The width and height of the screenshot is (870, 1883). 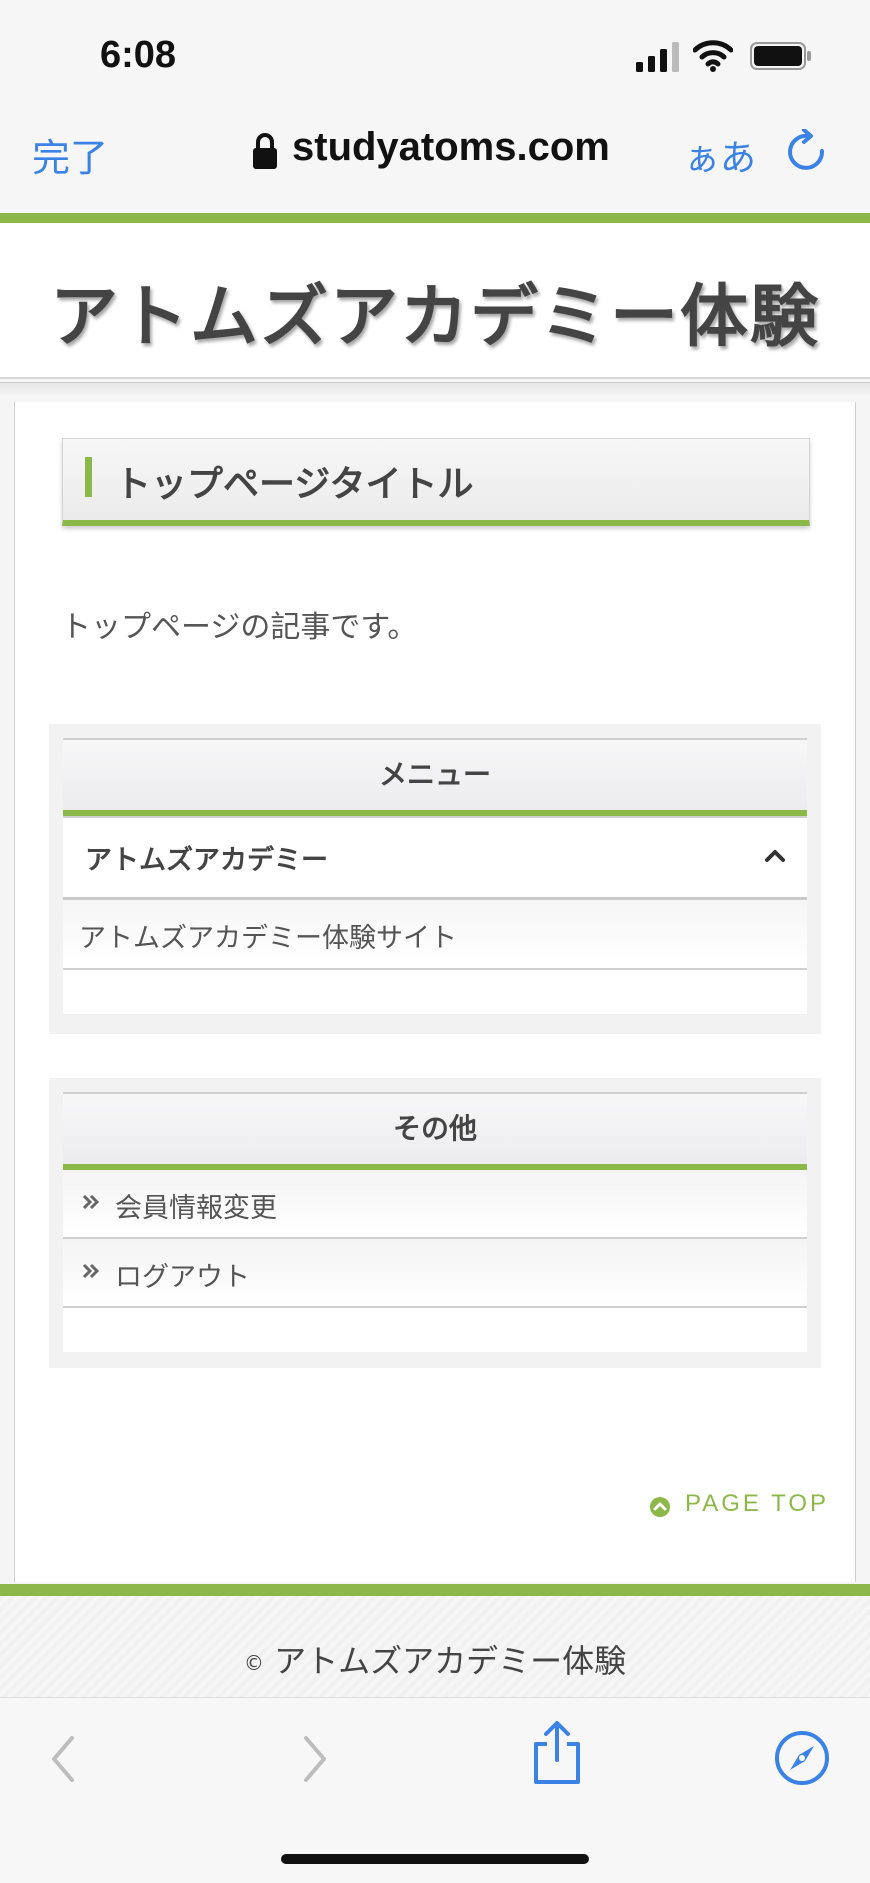 What do you see at coordinates (138, 55) in the screenshot?
I see `status-time: 6:08` at bounding box center [138, 55].